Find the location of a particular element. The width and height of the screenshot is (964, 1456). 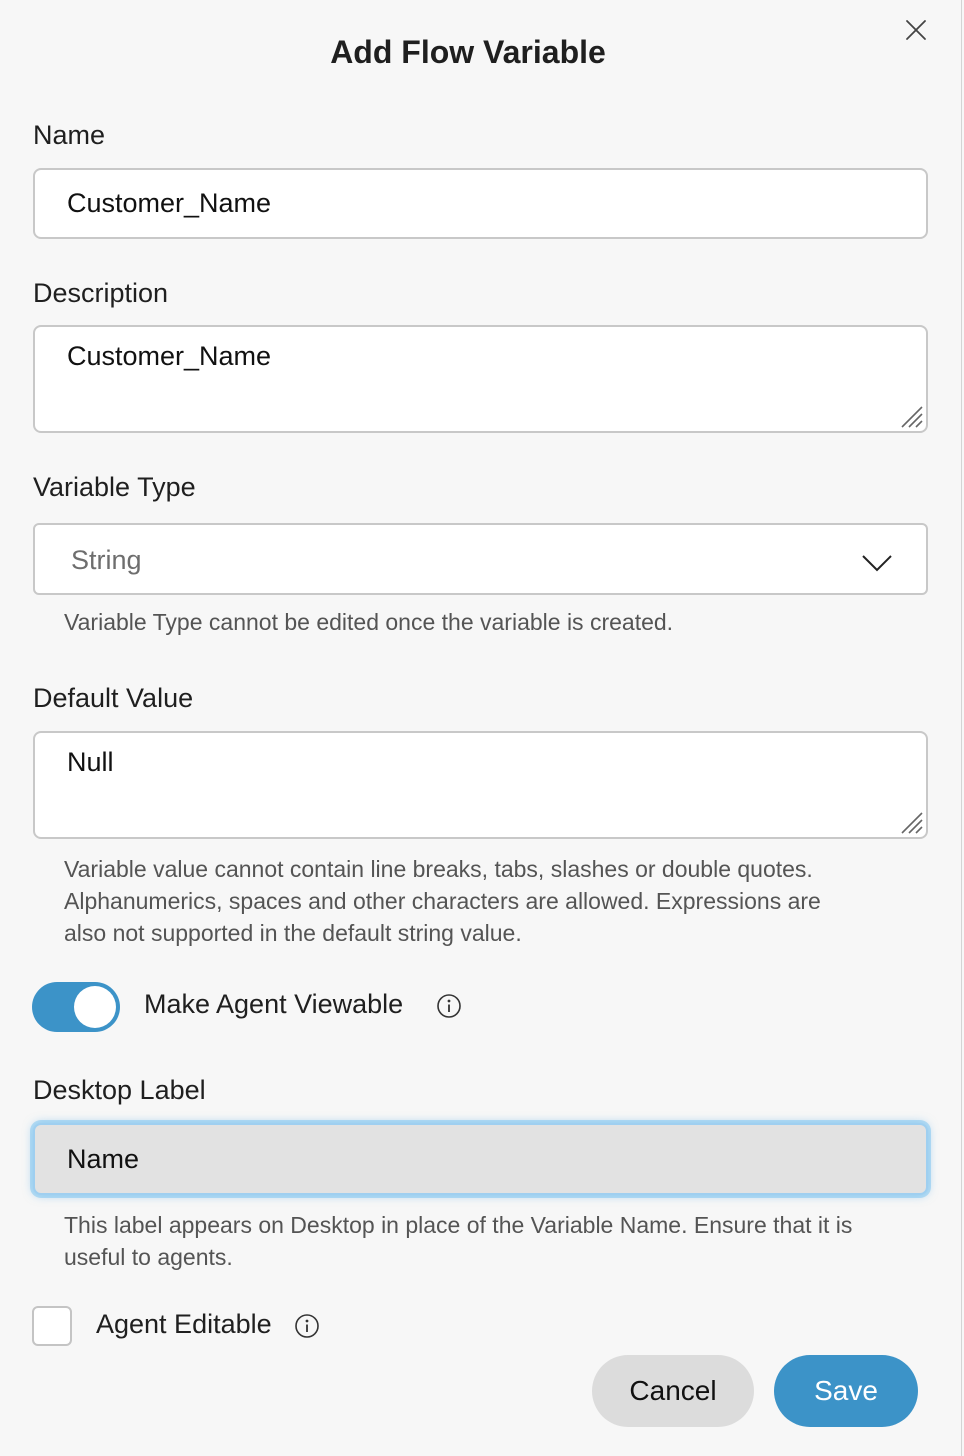

agent-editable-checkbox is located at coordinates (52, 1326).